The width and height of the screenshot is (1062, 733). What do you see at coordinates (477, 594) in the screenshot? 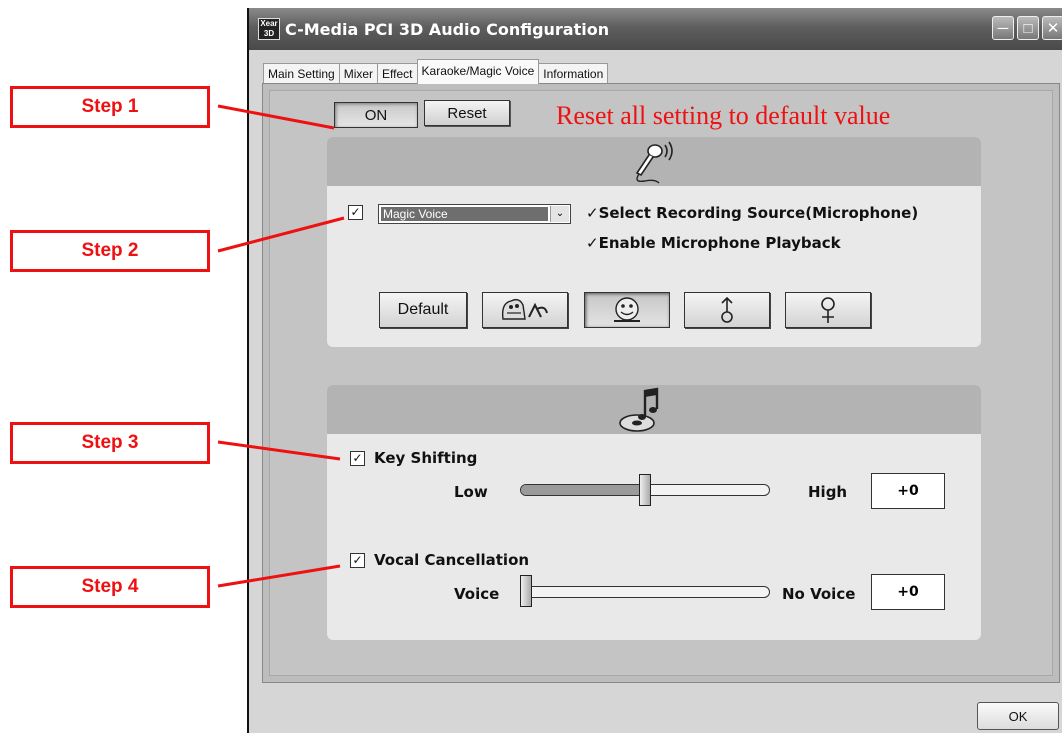
I see `vocal-cancellation-low-label: Voice` at bounding box center [477, 594].